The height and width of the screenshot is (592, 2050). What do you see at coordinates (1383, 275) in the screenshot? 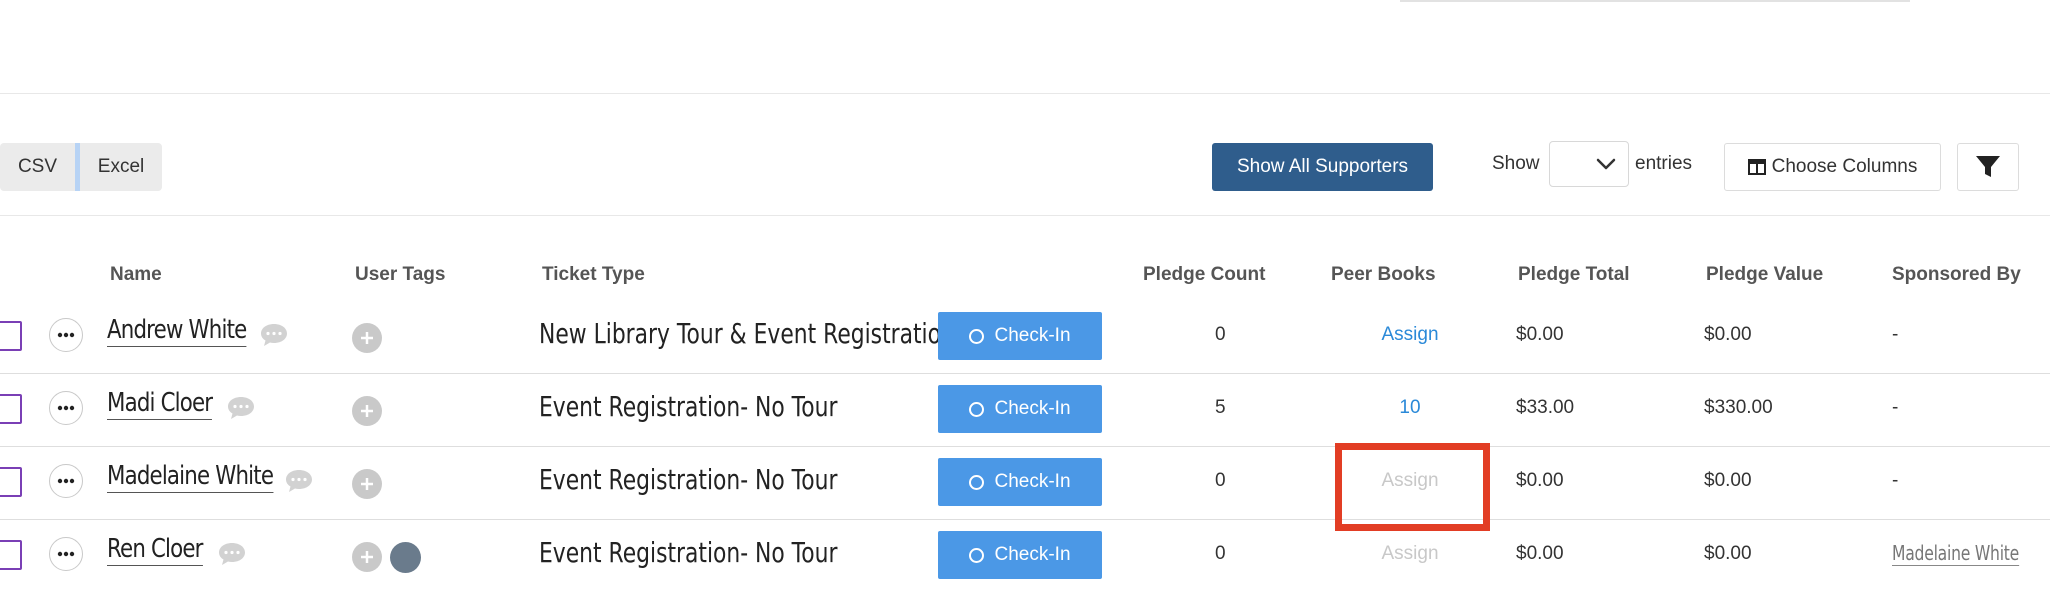
I see `column-header-peer-books: Peer Books` at bounding box center [1383, 275].